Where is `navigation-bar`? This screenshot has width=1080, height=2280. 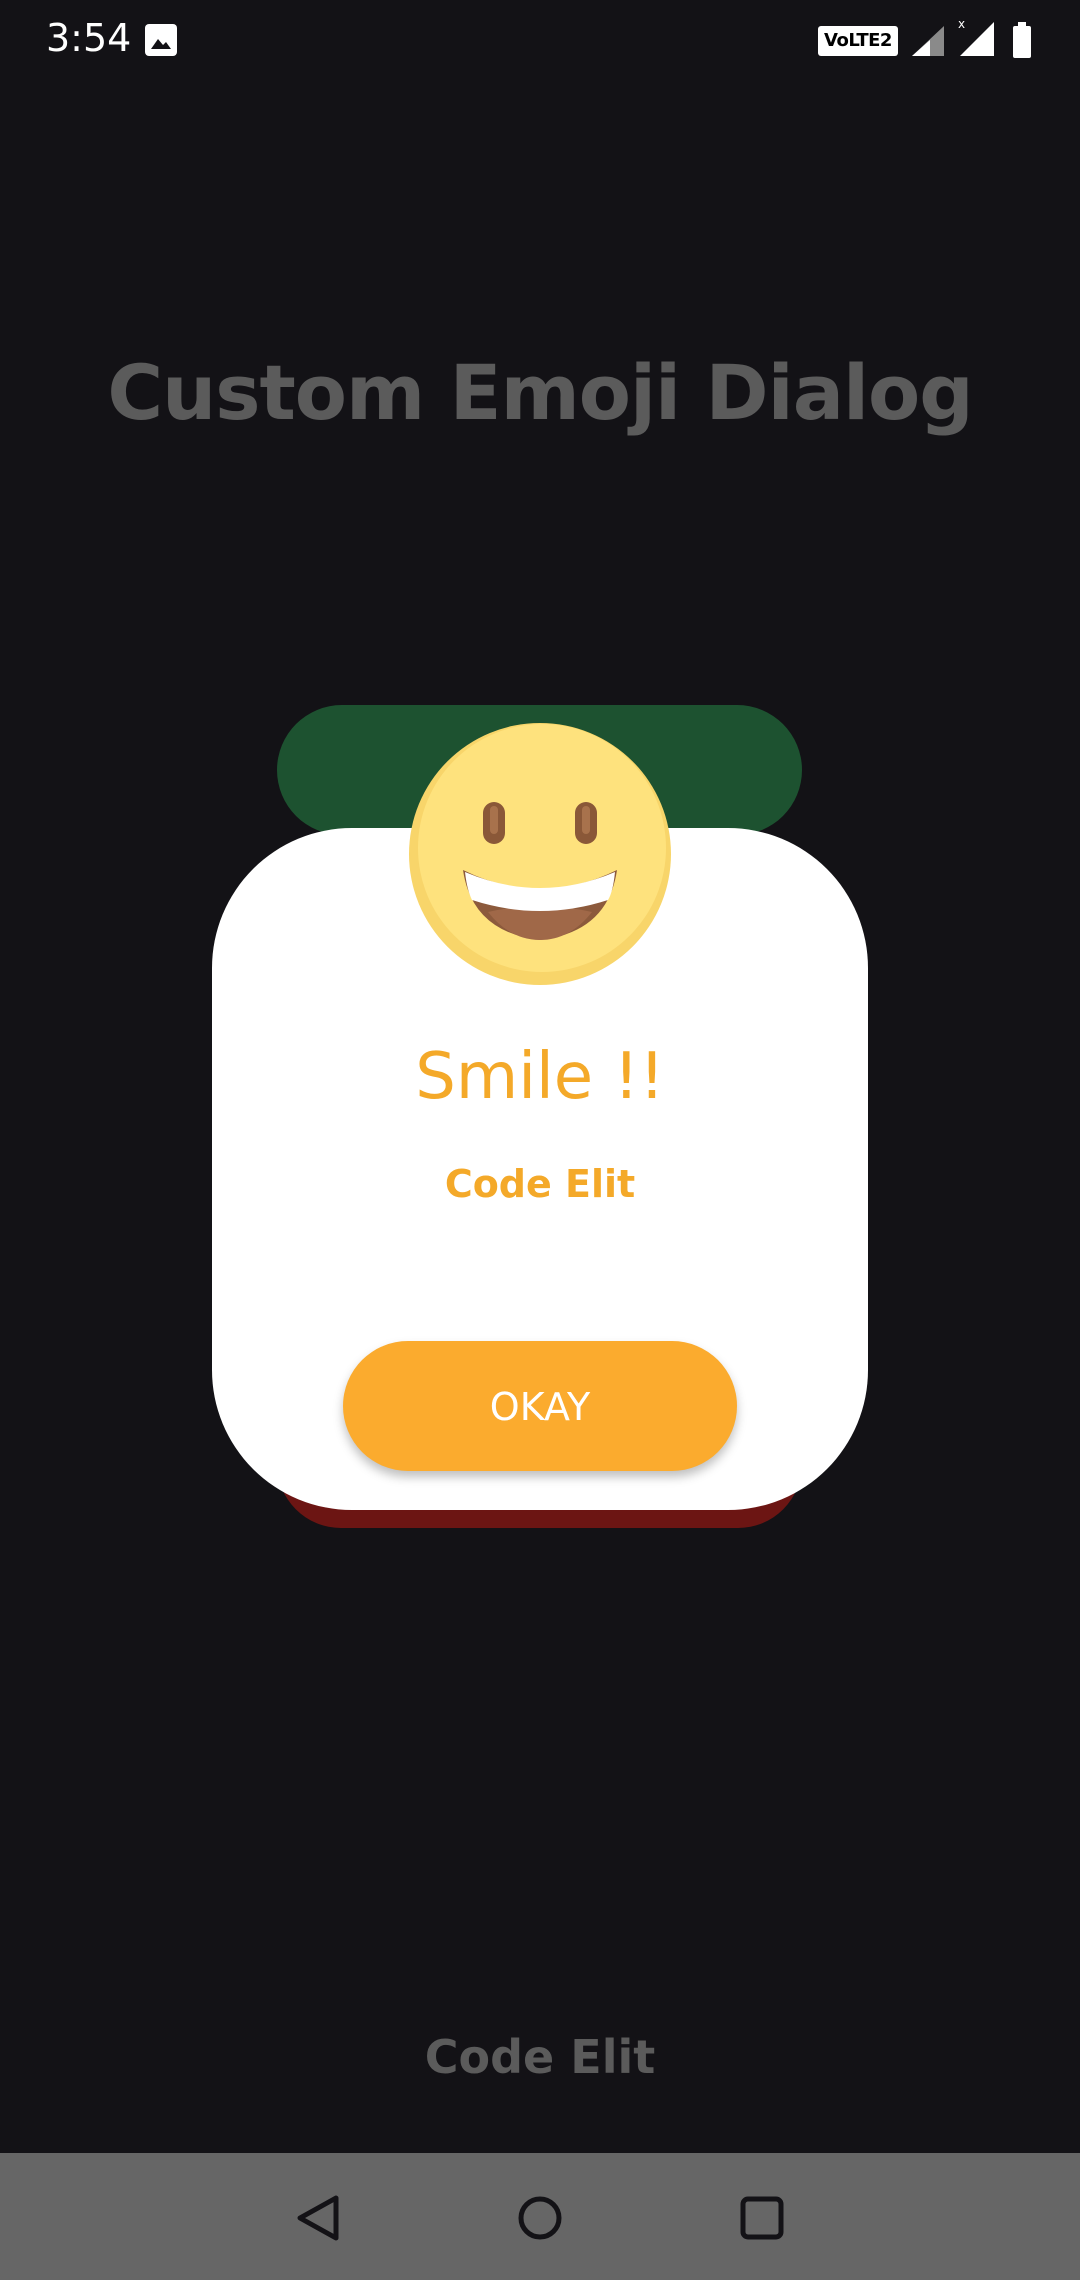 navigation-bar is located at coordinates (540, 2216).